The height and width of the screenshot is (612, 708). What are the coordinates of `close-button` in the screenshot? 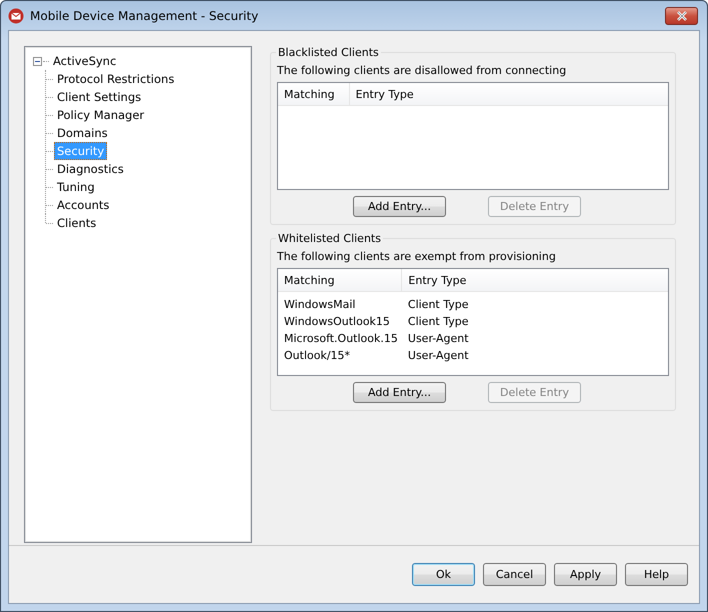 It's located at (681, 15).